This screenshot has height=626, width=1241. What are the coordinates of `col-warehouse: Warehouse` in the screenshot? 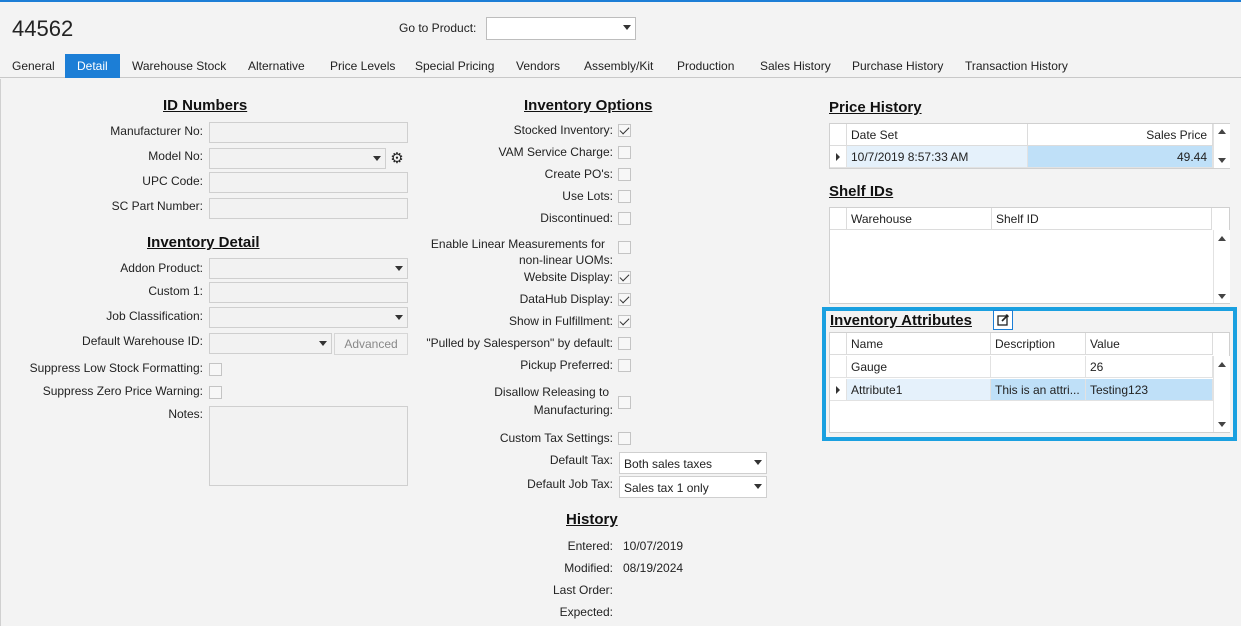 It's located at (919, 219).